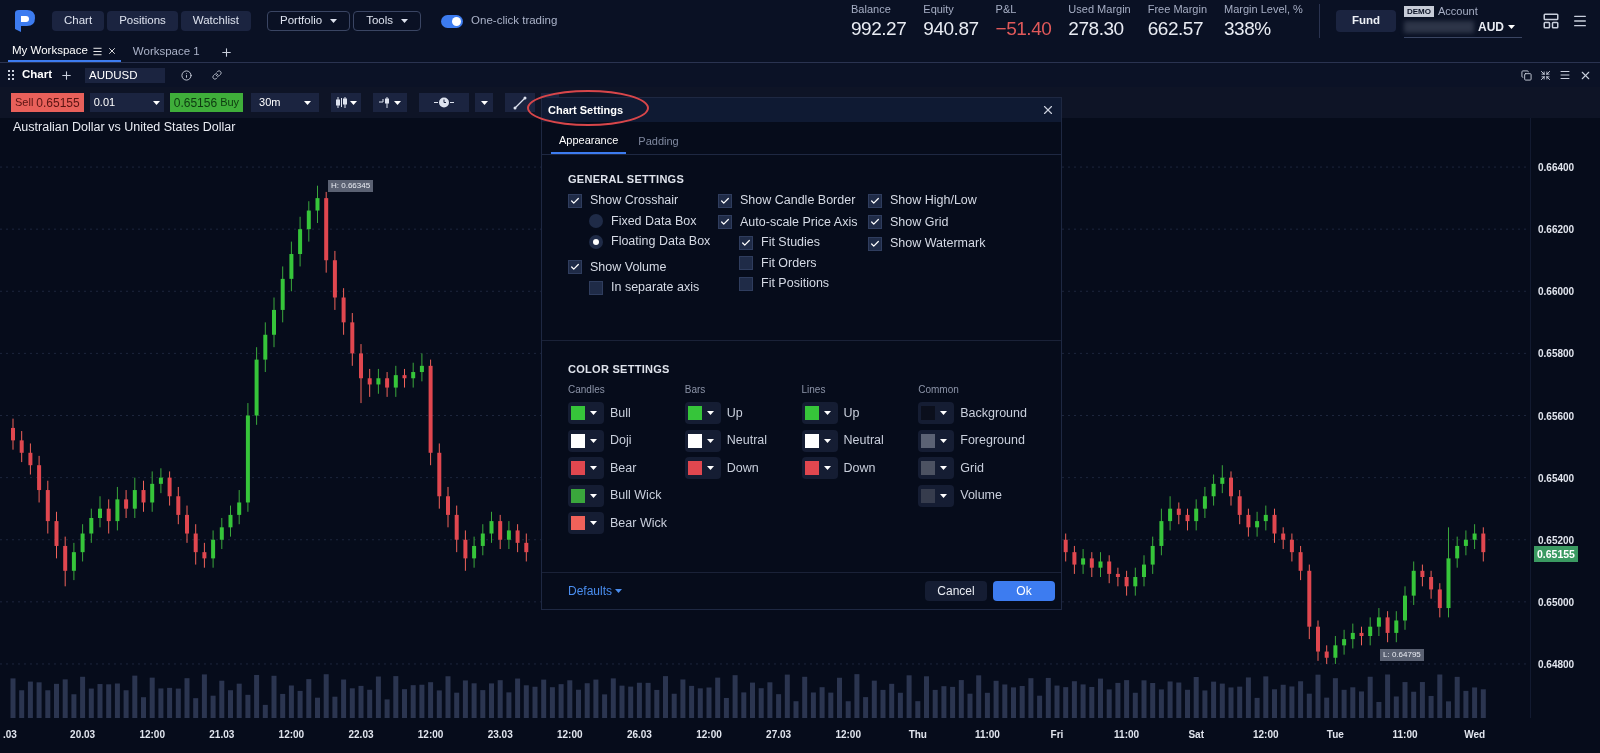  I want to click on group-title: Bars, so click(695, 389).